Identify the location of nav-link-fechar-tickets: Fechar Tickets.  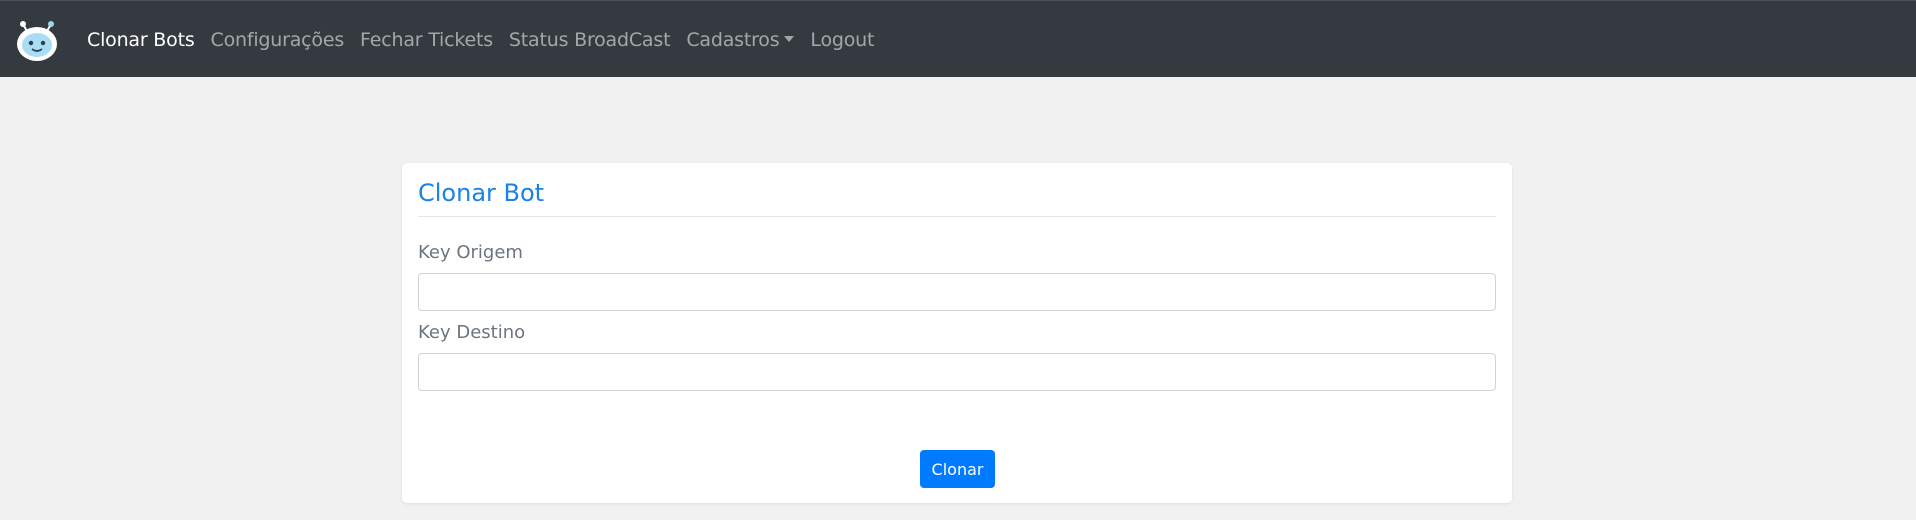
(426, 40).